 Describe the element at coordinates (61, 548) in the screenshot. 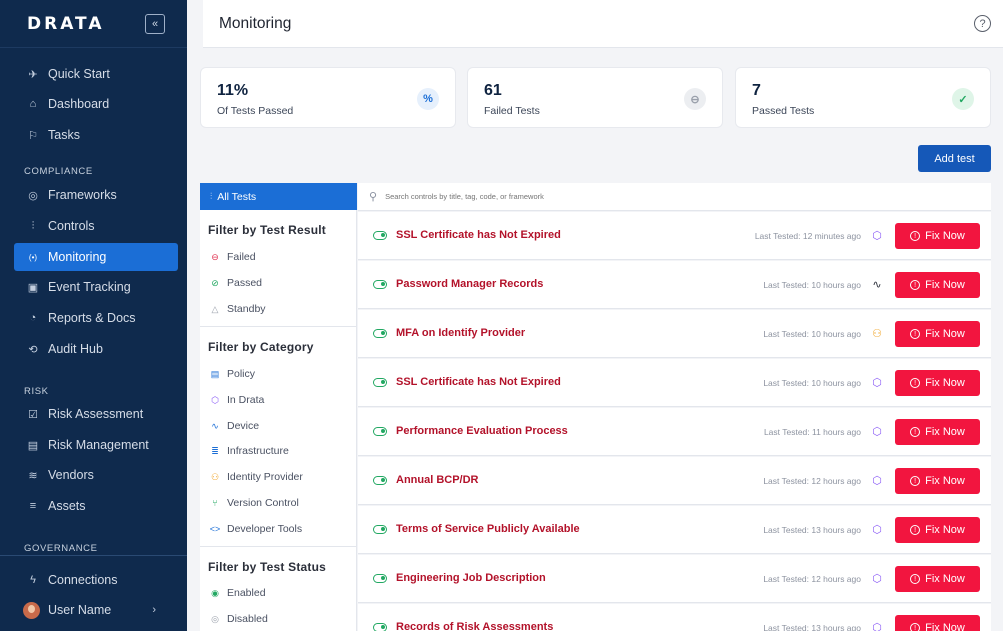

I see `section-governance: GOVERNANCE` at that location.